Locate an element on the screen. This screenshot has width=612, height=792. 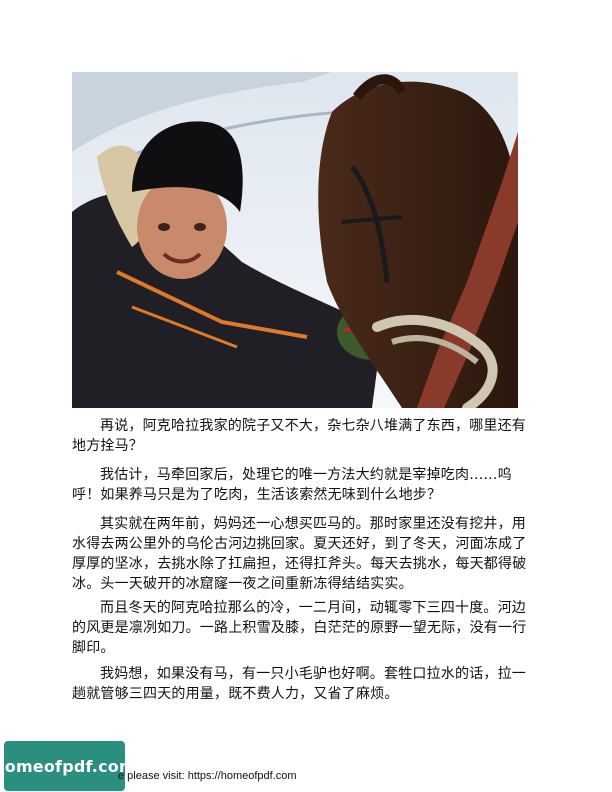
paragraph-1: 再说，阿克哈拉我家的院子又不大，杂七杂八堆满了东西，哪里还有地方拴马？ is located at coordinates (299, 436).